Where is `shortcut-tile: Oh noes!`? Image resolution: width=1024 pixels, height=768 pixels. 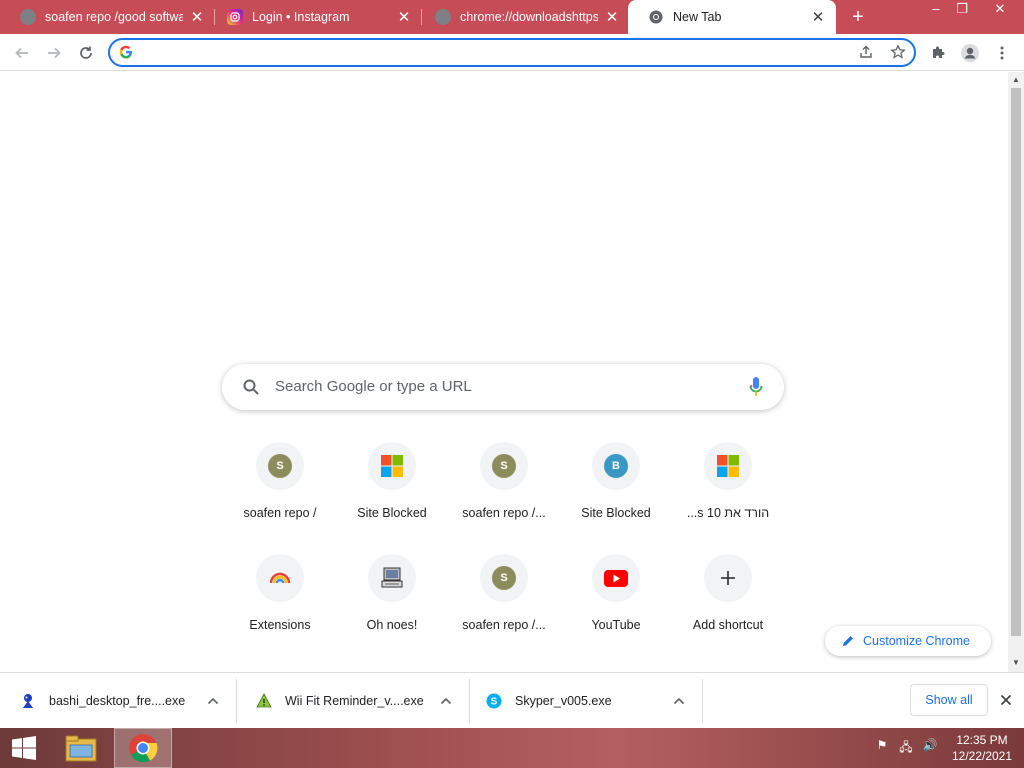 shortcut-tile: Oh noes! is located at coordinates (392, 610).